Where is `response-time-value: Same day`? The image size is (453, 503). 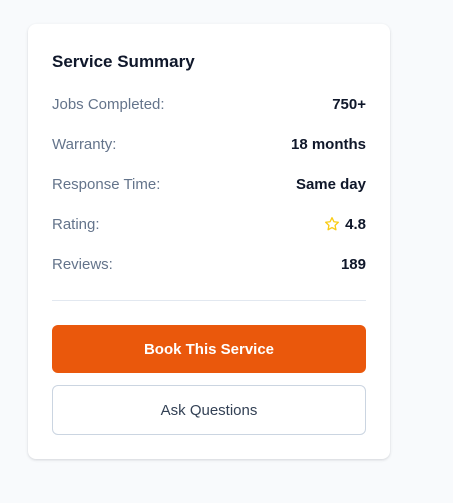
response-time-value: Same day is located at coordinates (330, 184).